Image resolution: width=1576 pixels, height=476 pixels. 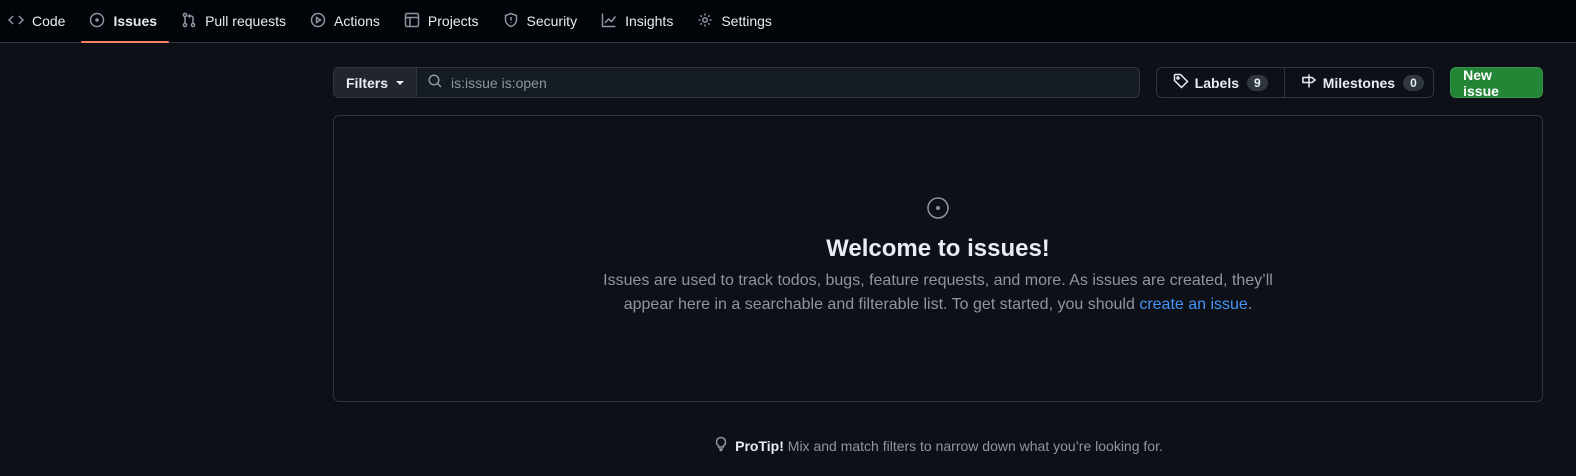 What do you see at coordinates (609, 21) in the screenshot?
I see `graph-icon` at bounding box center [609, 21].